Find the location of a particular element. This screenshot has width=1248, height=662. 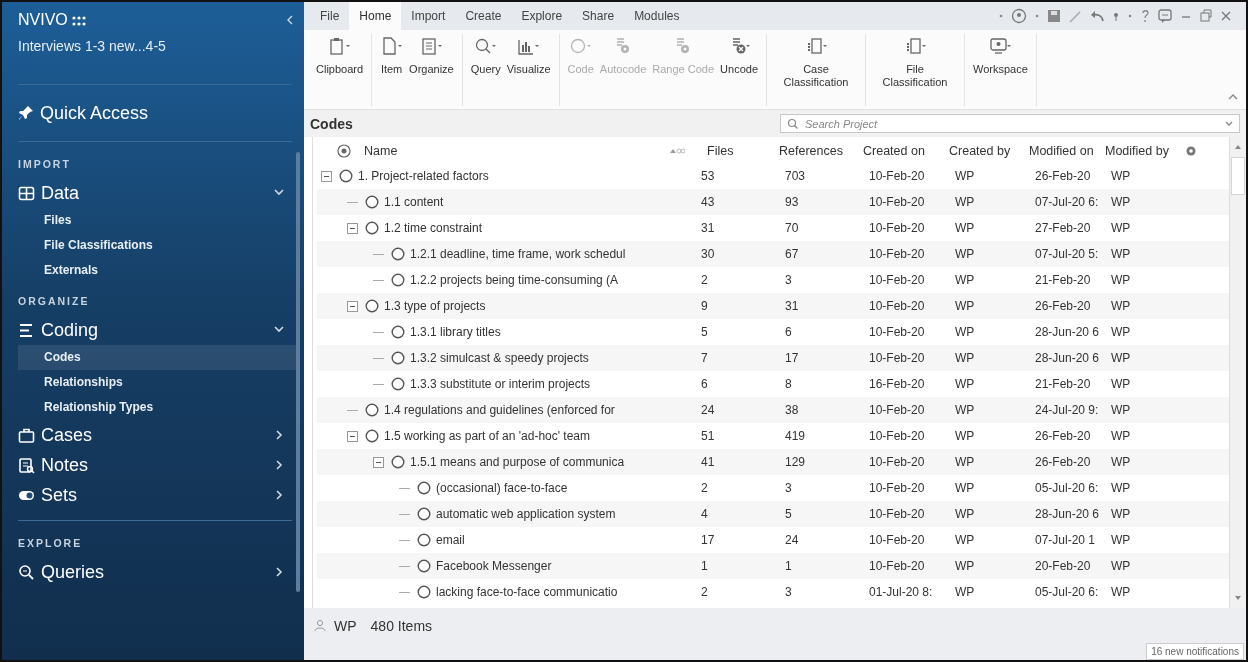

settings-icon is located at coordinates (1191, 151).